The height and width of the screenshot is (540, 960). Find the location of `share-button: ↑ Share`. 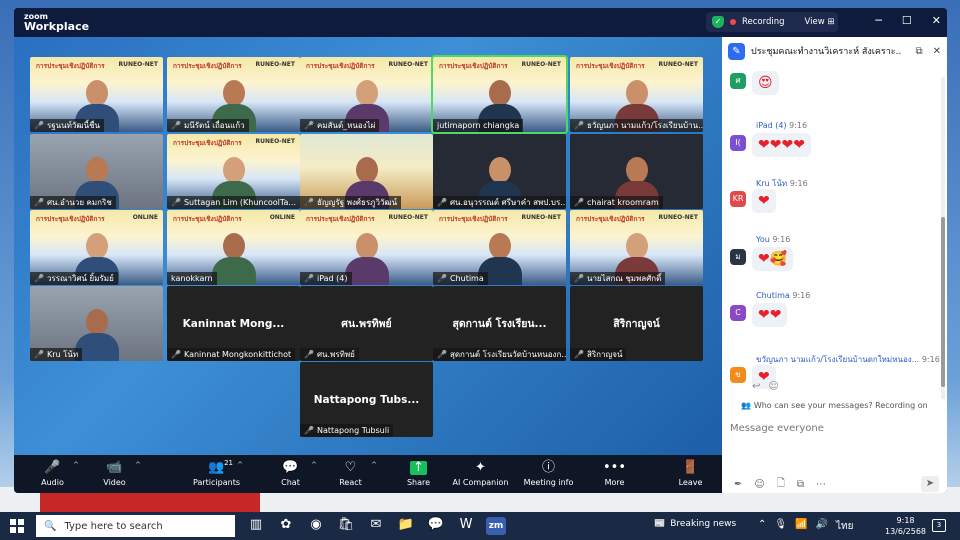

share-button: ↑ Share is located at coordinates (418, 474).